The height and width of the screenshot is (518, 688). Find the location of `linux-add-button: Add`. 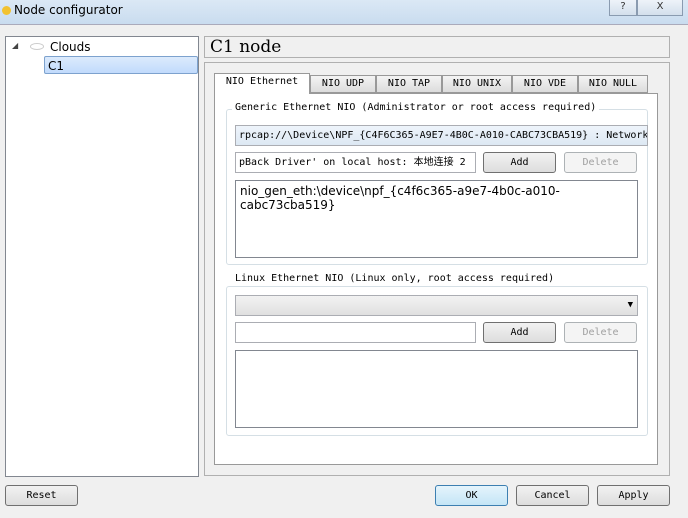

linux-add-button: Add is located at coordinates (519, 332).